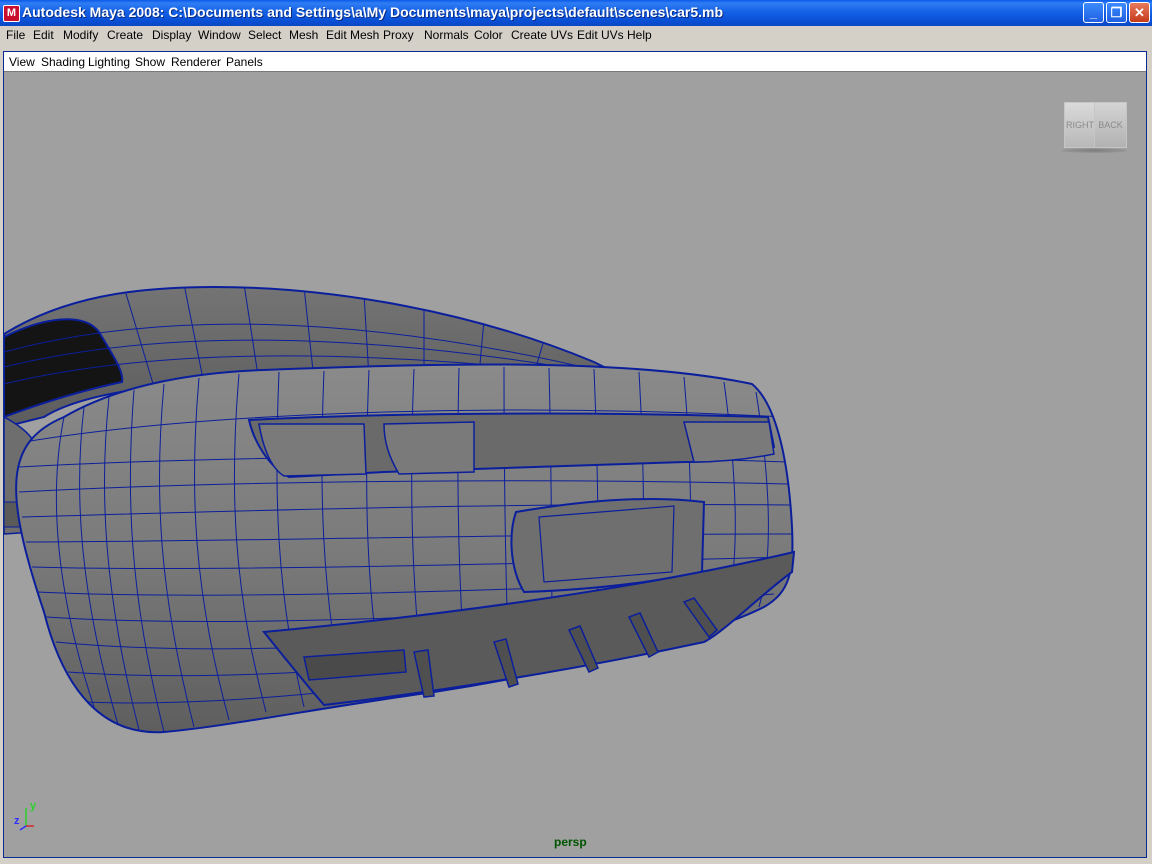  I want to click on menu-edit: Edit, so click(43, 35).